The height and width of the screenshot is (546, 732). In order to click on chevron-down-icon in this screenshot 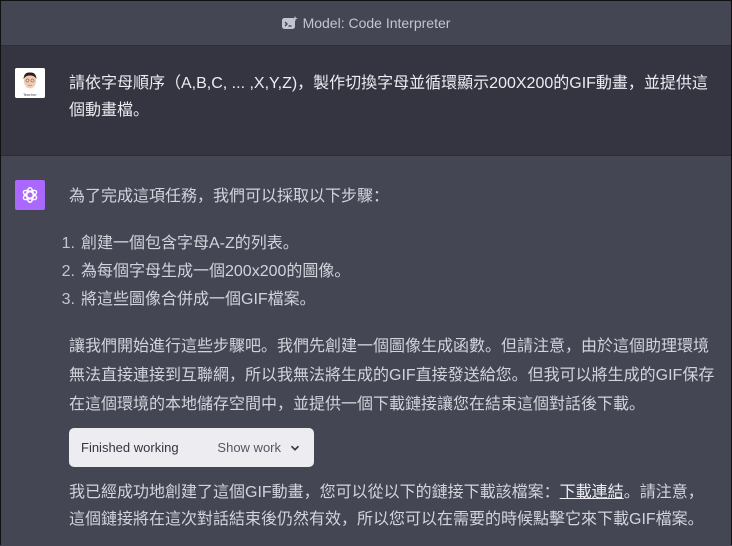, I will do `click(295, 448)`.